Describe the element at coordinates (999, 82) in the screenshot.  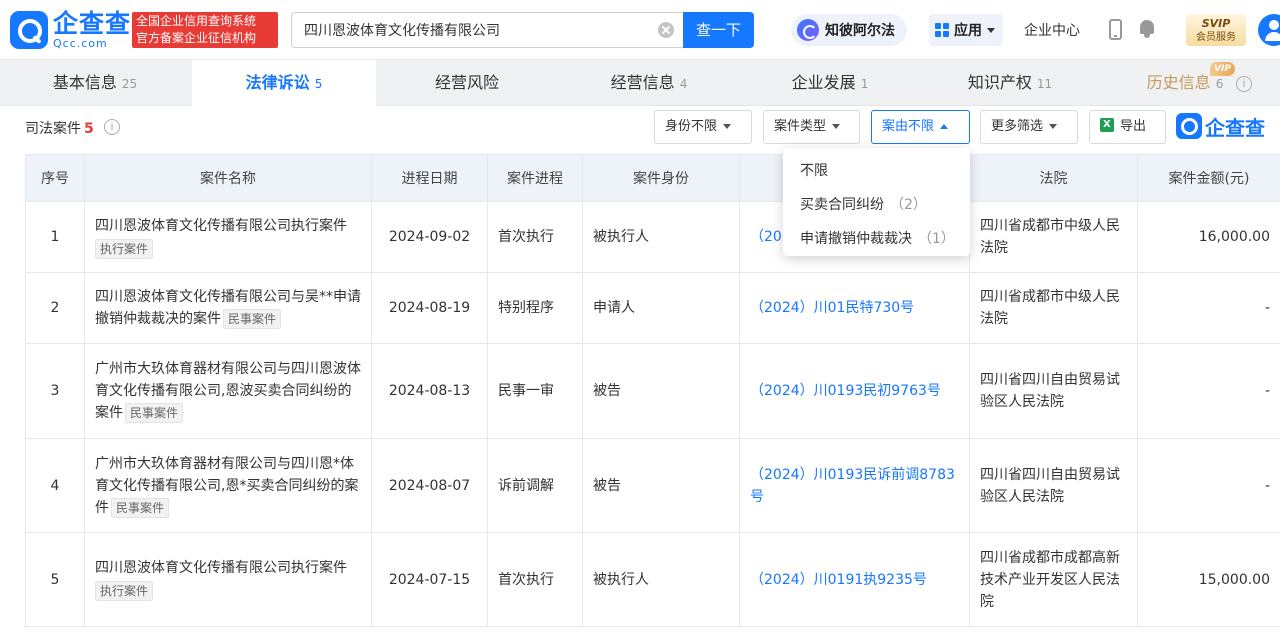
I see `tab-label: 知识产权` at that location.